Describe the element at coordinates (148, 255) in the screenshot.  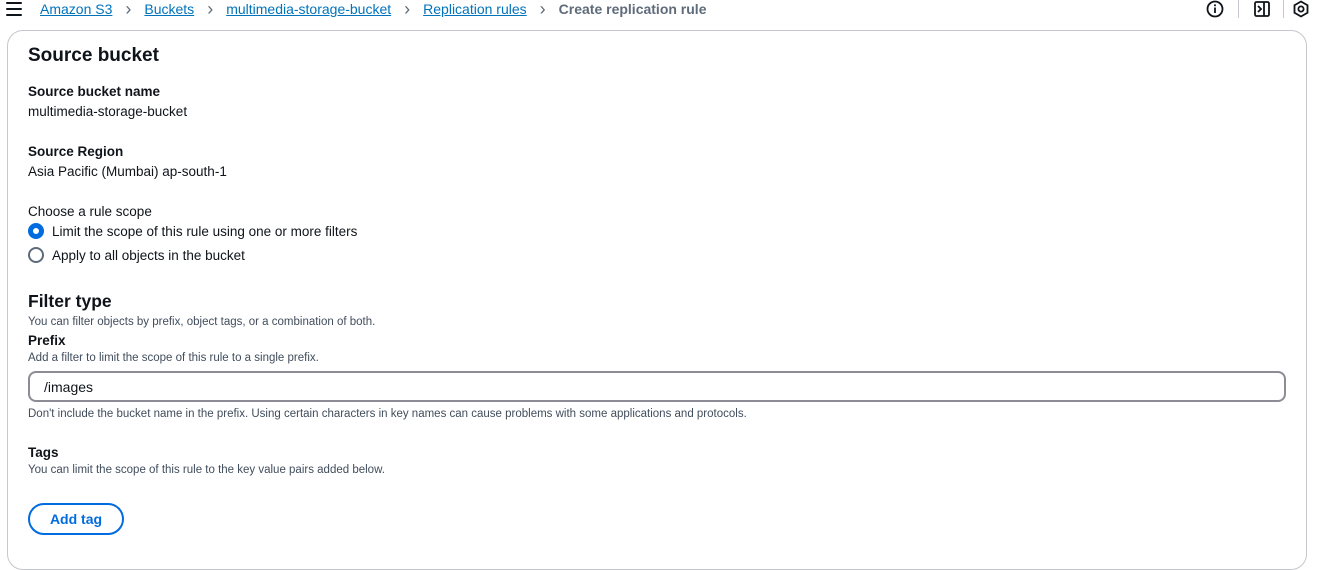
I see `scope-option-all-objects-label: Apply to all objects in the bucket` at that location.